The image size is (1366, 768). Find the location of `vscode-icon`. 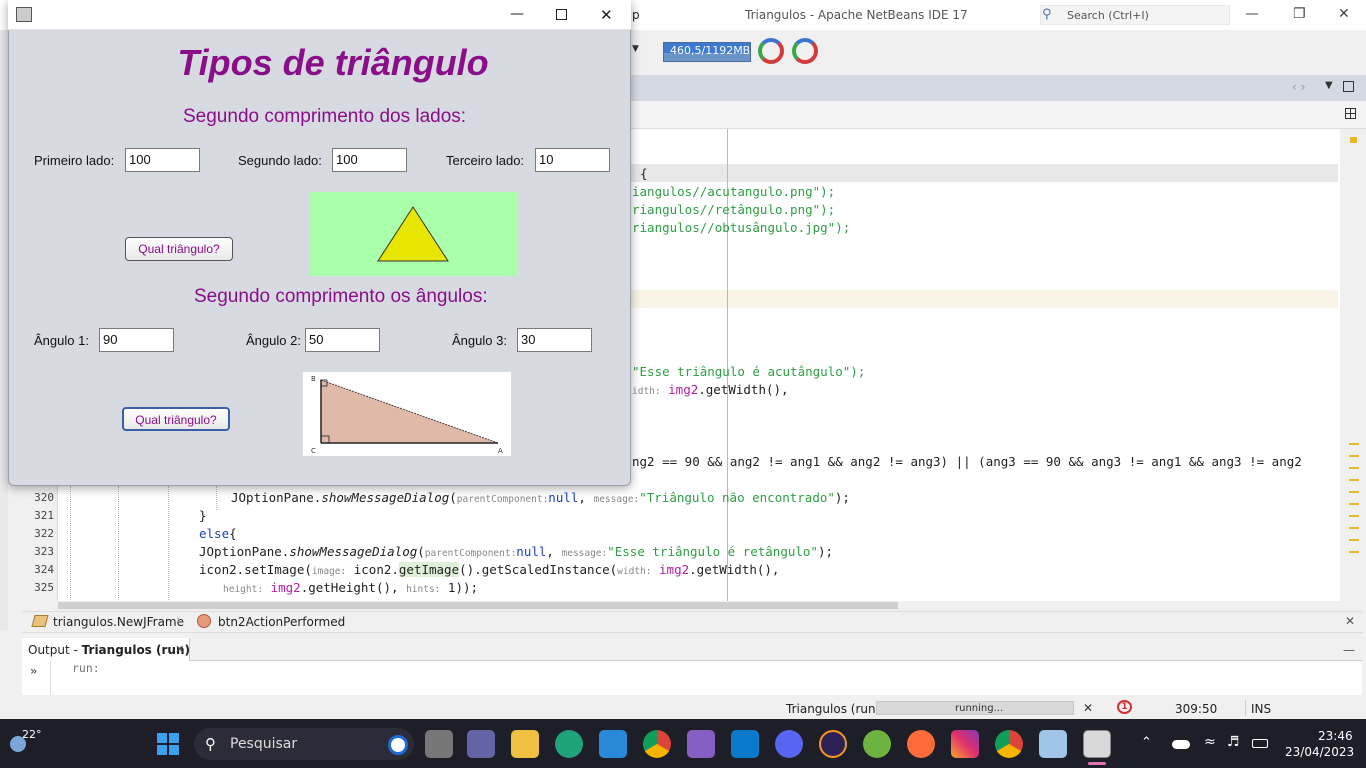

vscode-icon is located at coordinates (745, 744).